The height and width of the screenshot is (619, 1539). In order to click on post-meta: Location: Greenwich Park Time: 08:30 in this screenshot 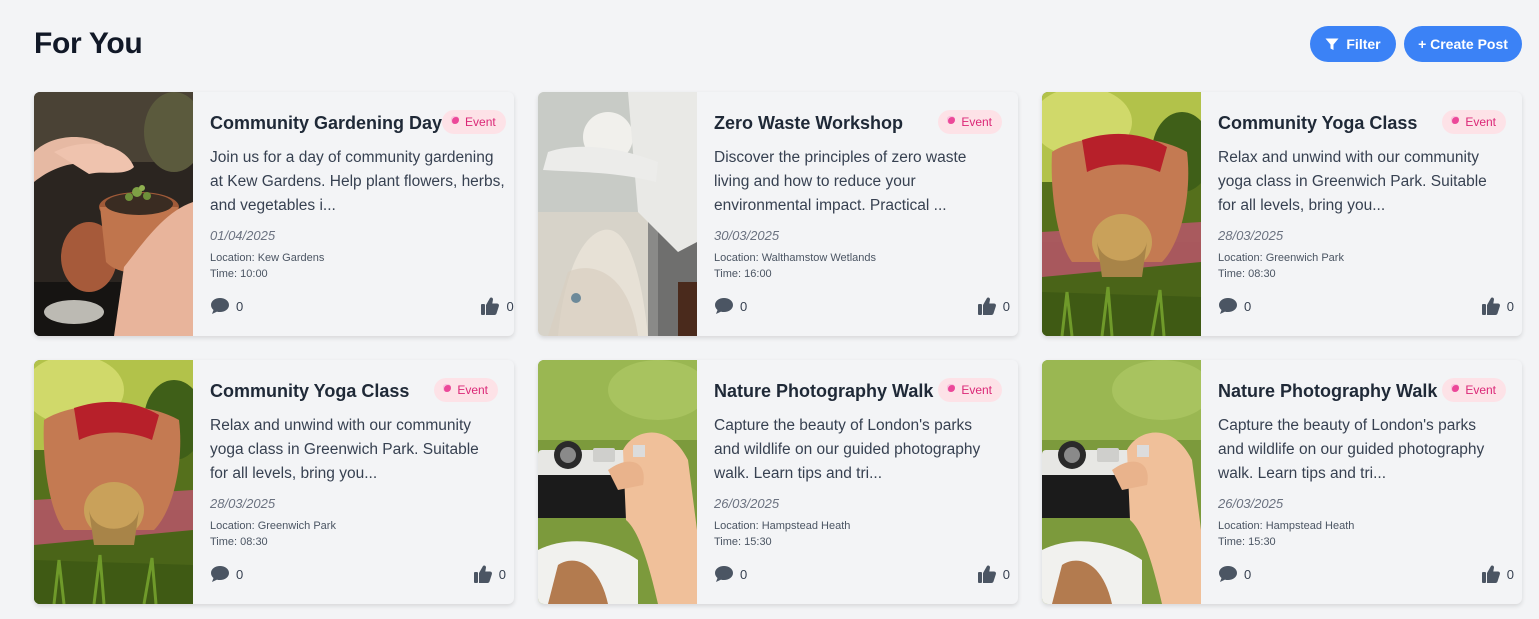, I will do `click(1362, 266)`.